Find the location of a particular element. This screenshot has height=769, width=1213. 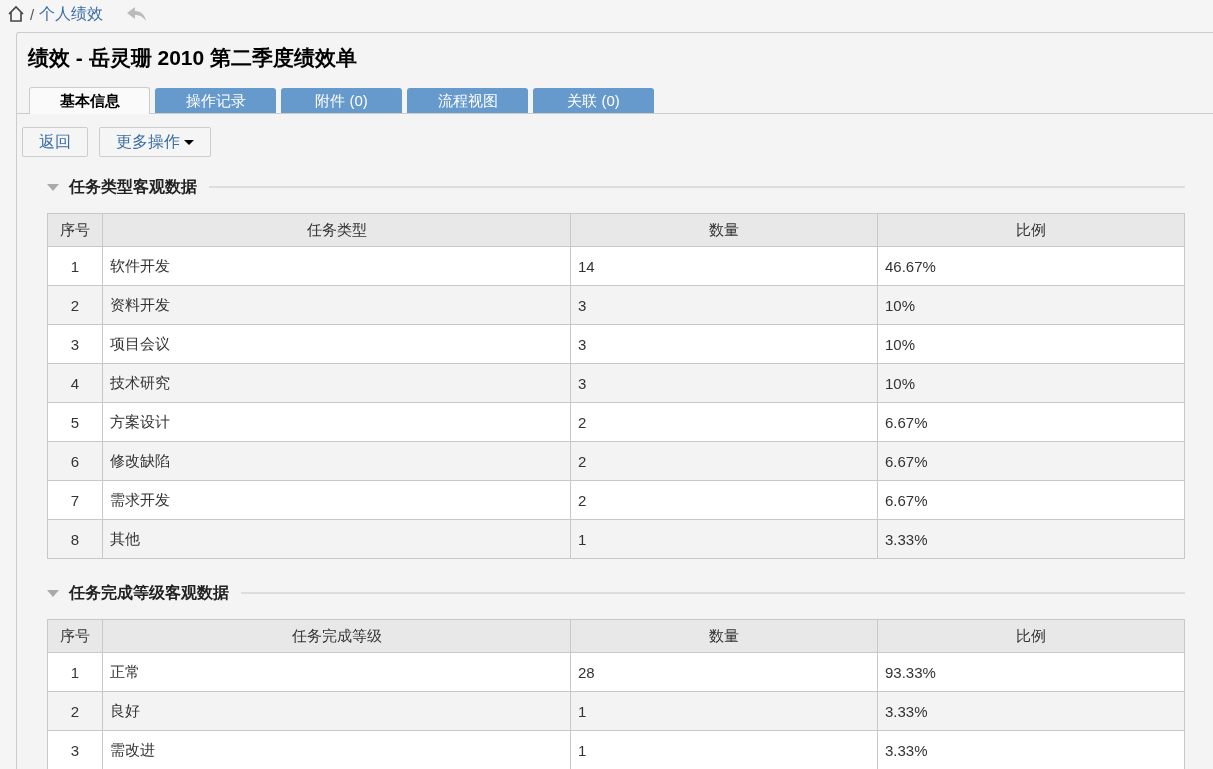

section-title: 任务类型客观数据 is located at coordinates (133, 186).